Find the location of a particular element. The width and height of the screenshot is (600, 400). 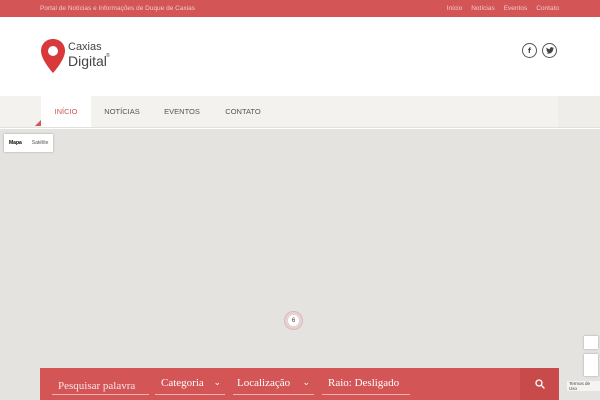

registered-mark: ® is located at coordinates (108, 56).